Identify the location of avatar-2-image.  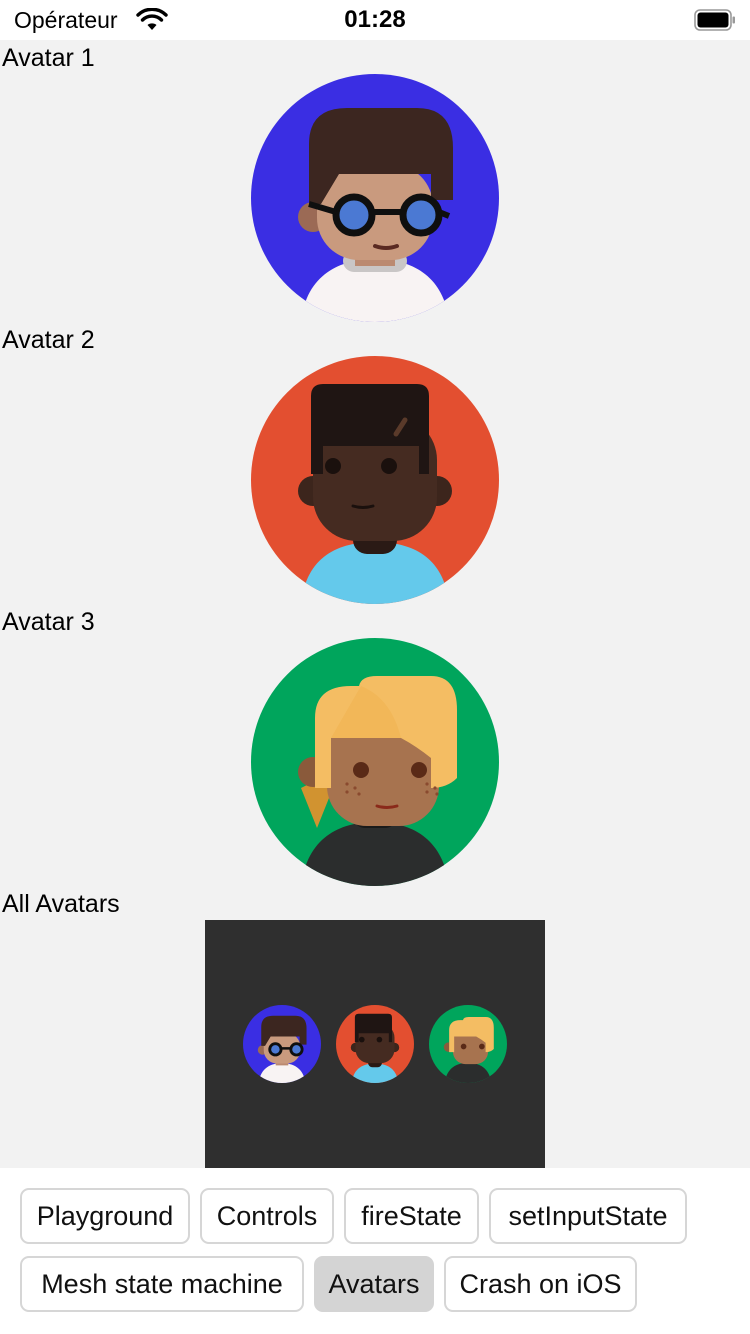
(375, 480).